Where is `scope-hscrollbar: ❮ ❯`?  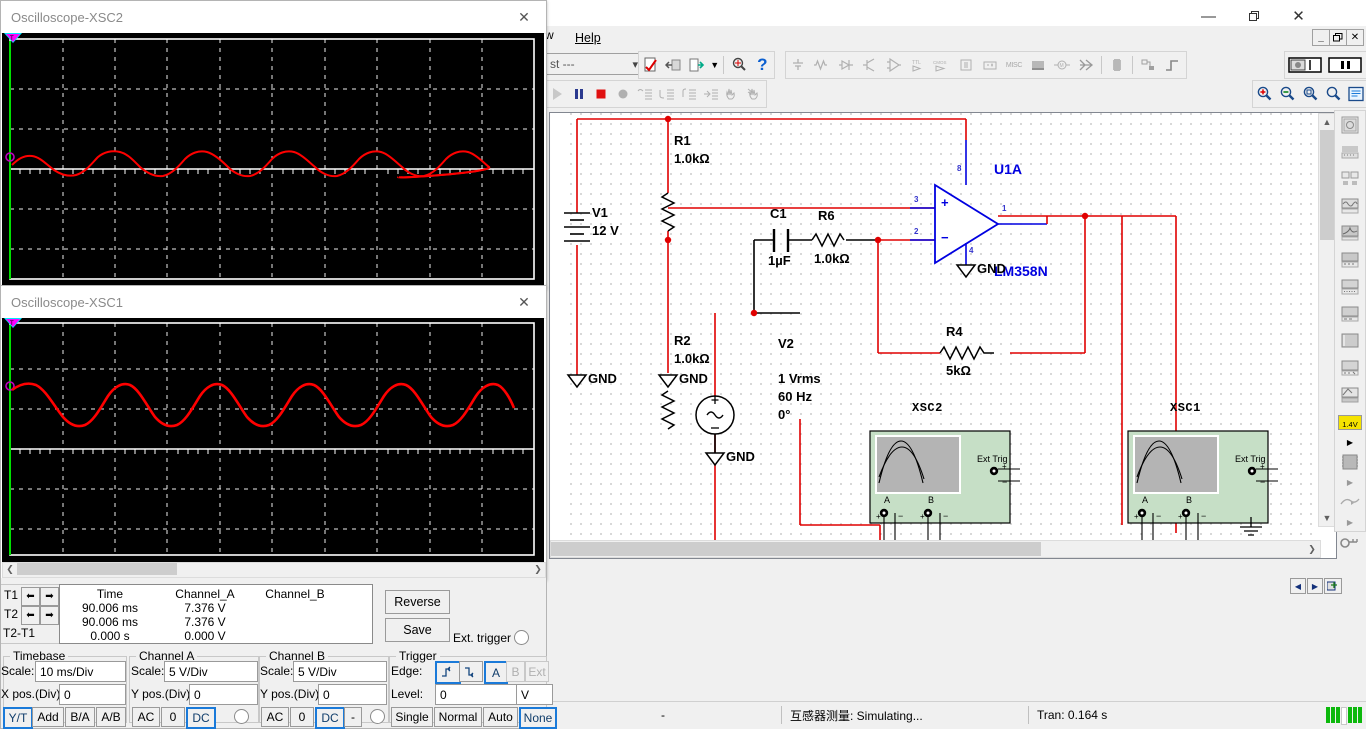 scope-hscrollbar: ❮ ❯ is located at coordinates (274, 570).